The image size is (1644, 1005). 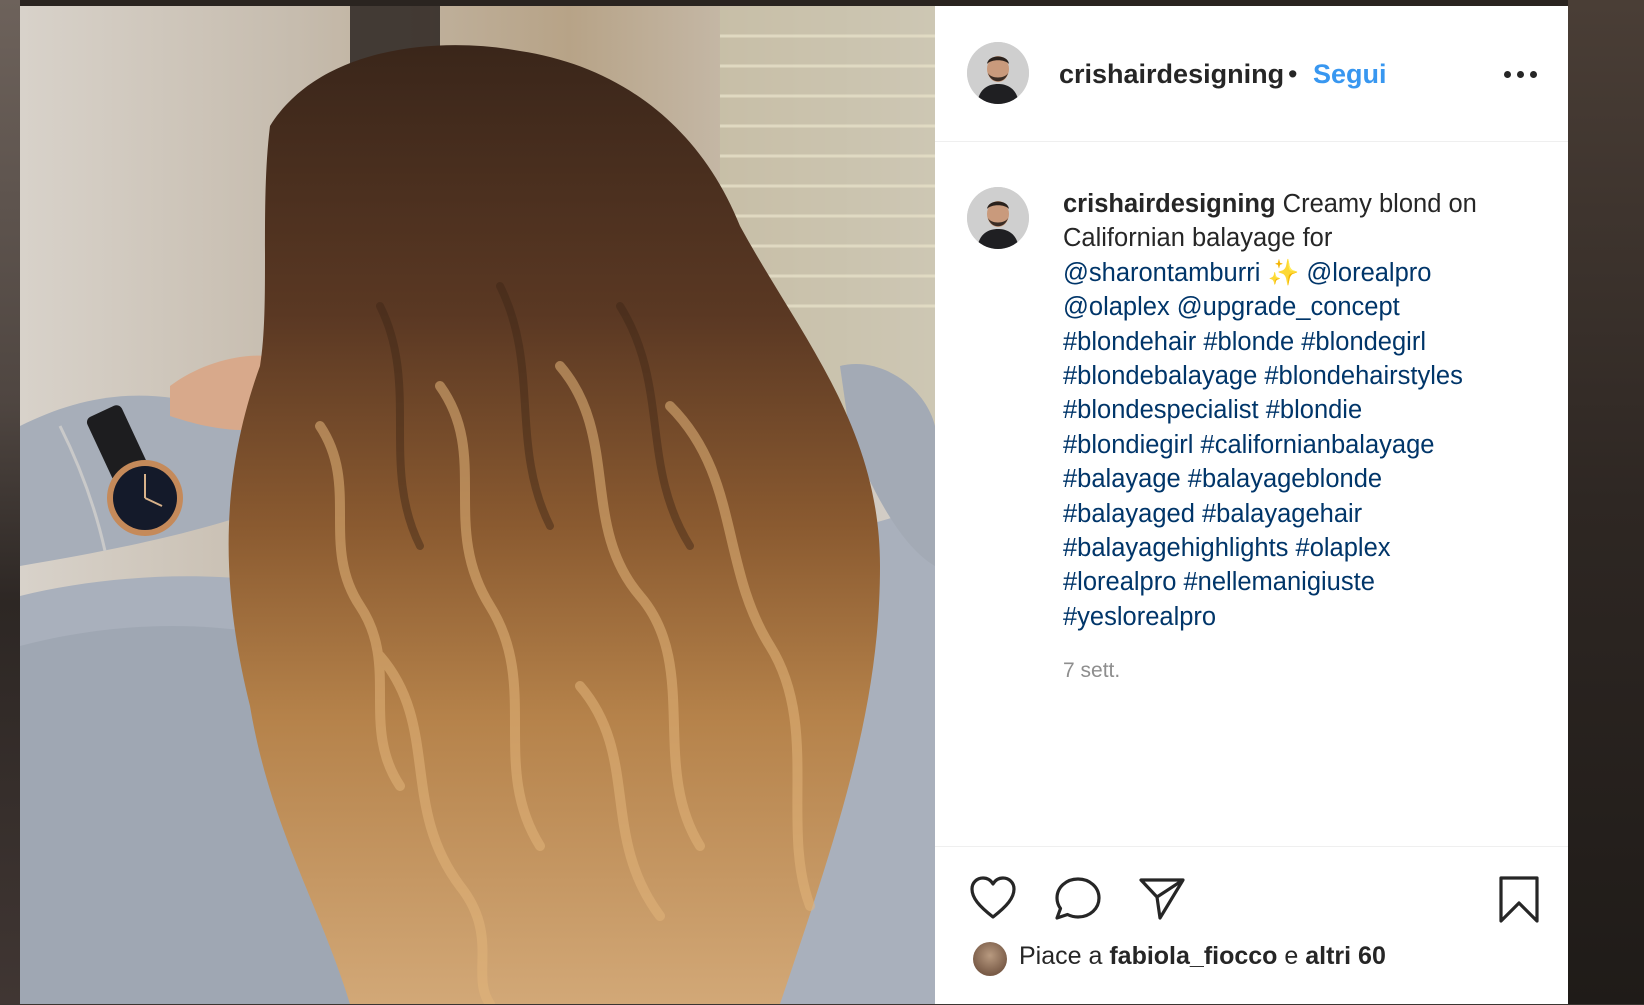 I want to click on hashtag-link: #blonde, so click(x=1248, y=342).